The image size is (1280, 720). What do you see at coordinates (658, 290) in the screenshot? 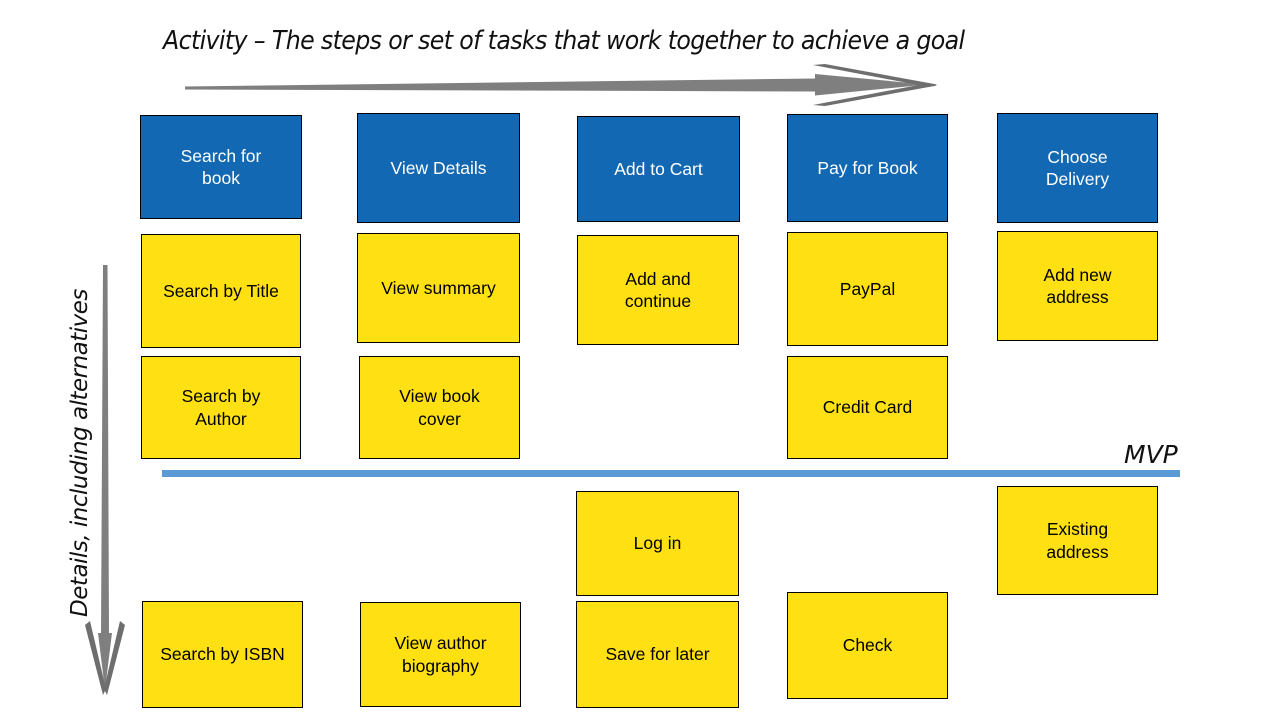
I see `task-card-add-and-continue: Add and continue` at bounding box center [658, 290].